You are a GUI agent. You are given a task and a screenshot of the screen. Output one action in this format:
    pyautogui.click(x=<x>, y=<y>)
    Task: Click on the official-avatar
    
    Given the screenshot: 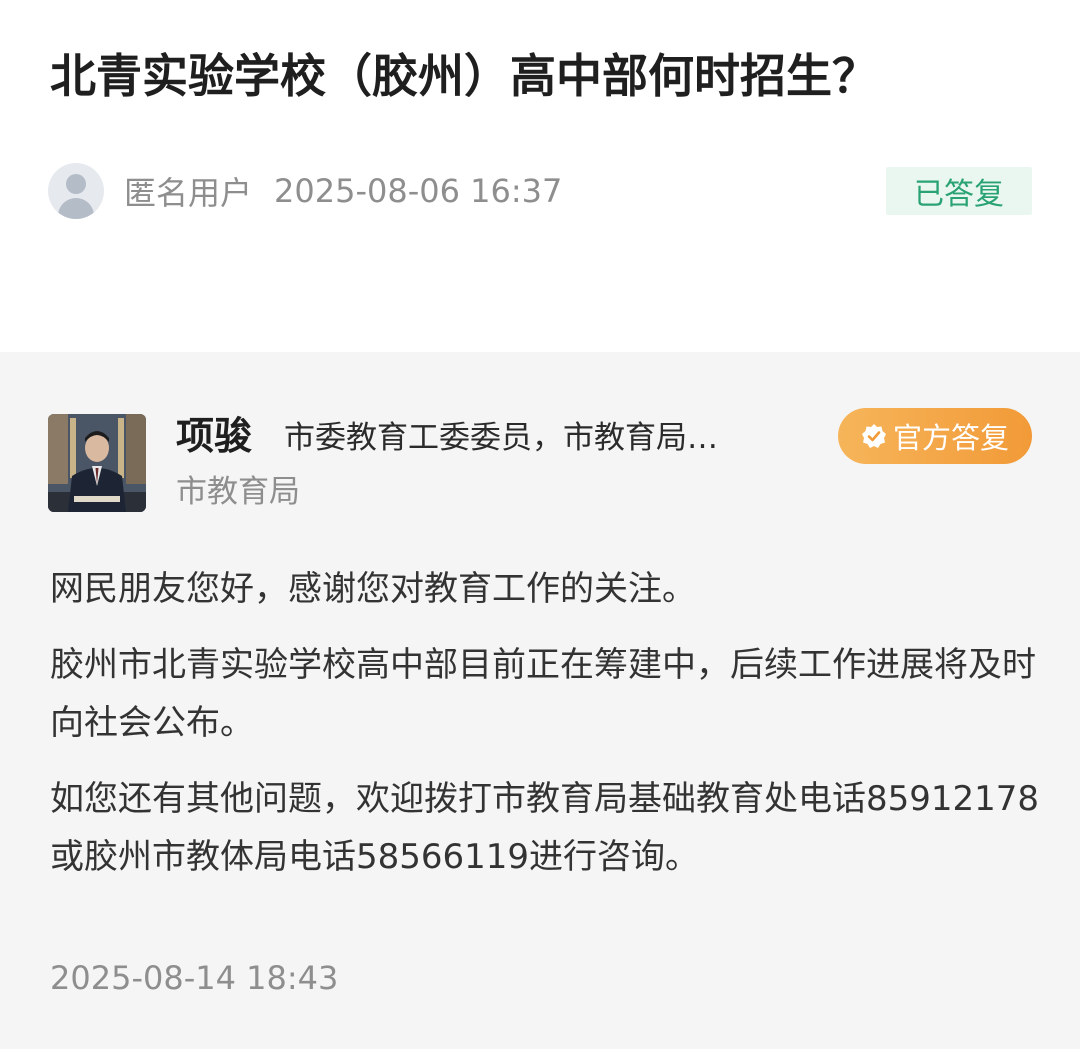 What is the action you would take?
    pyautogui.click(x=97, y=463)
    